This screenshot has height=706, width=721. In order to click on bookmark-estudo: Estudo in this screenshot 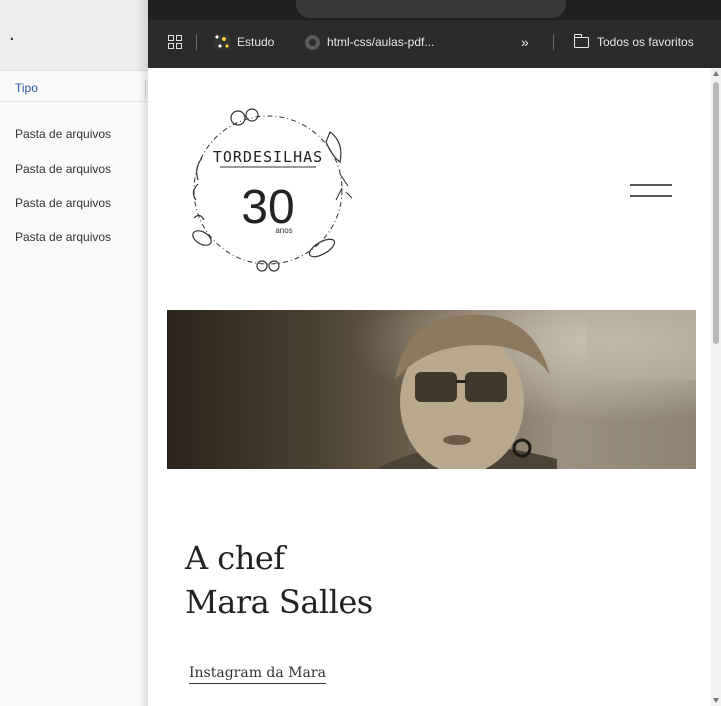, I will do `click(244, 42)`.